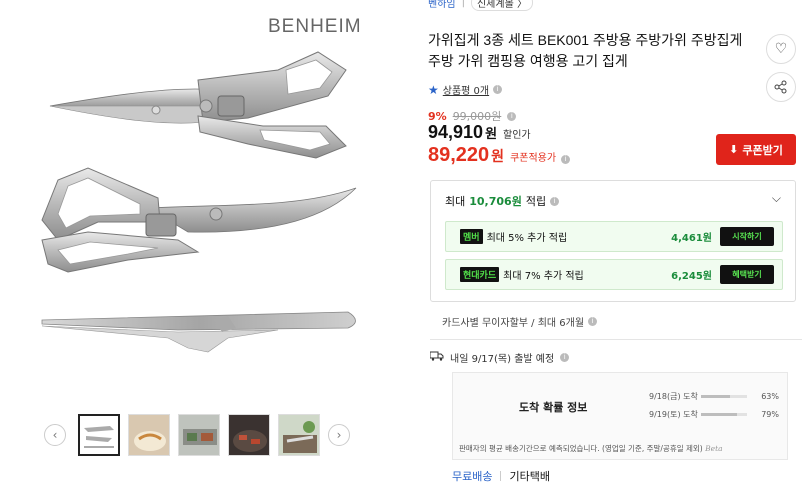 Image resolution: width=802 pixels, height=486 pixels. What do you see at coordinates (691, 276) in the screenshot?
I see `reward-row-amount: 6,245원` at bounding box center [691, 276].